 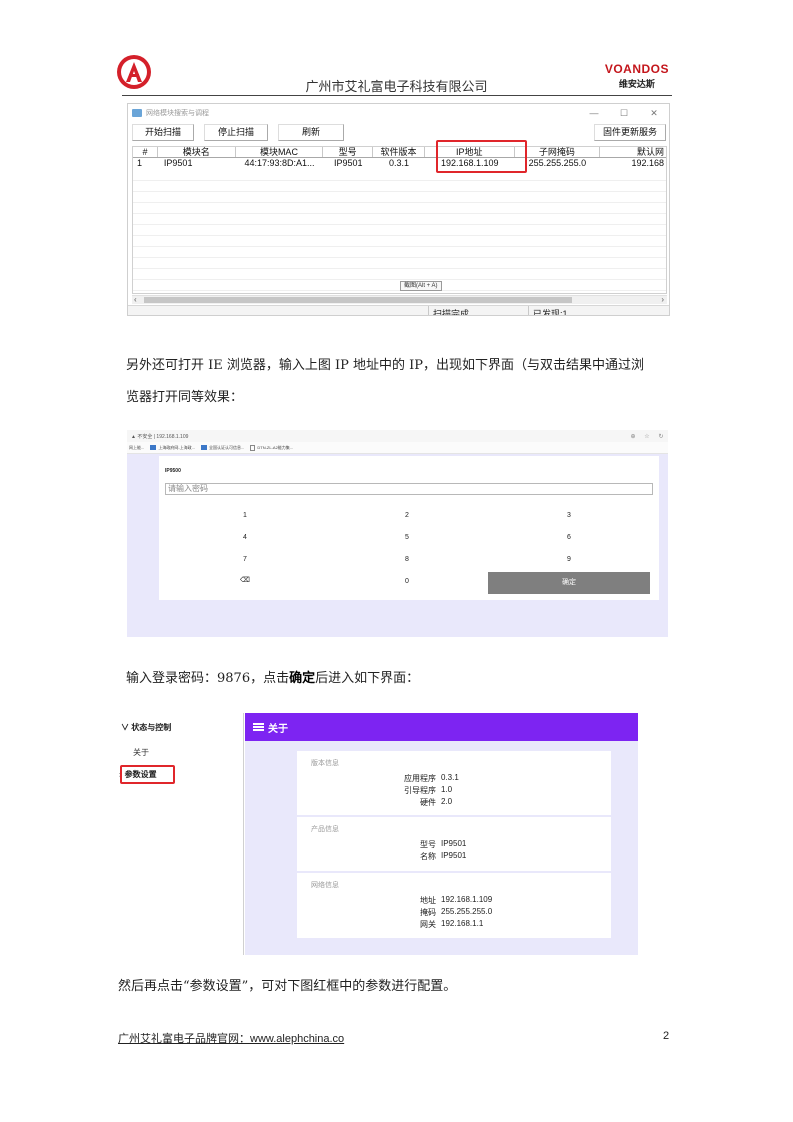 I want to click on col-header-version: 软件版本, so click(x=399, y=152).